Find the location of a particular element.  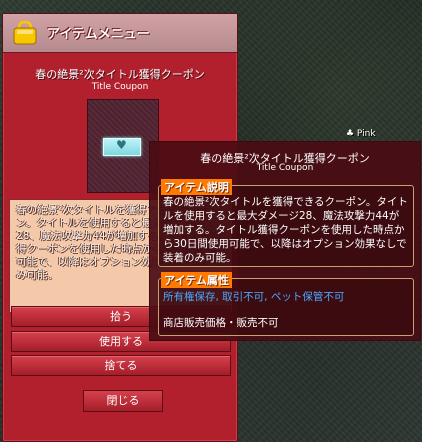

title-bar: アイテムメニュー is located at coordinates (120, 33).